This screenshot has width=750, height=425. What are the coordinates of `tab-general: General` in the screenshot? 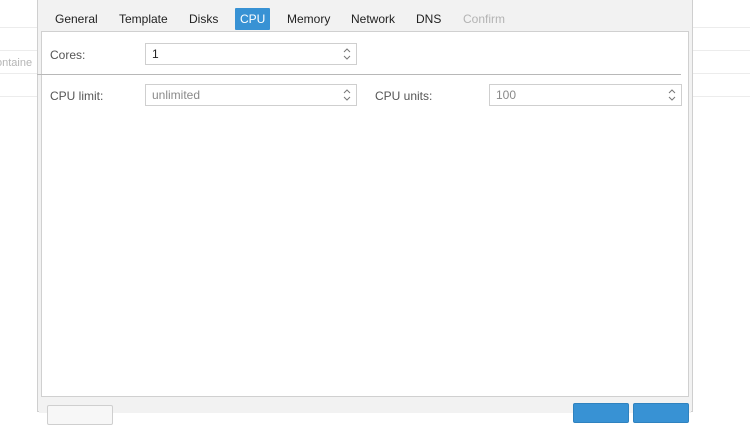 It's located at (76, 19).